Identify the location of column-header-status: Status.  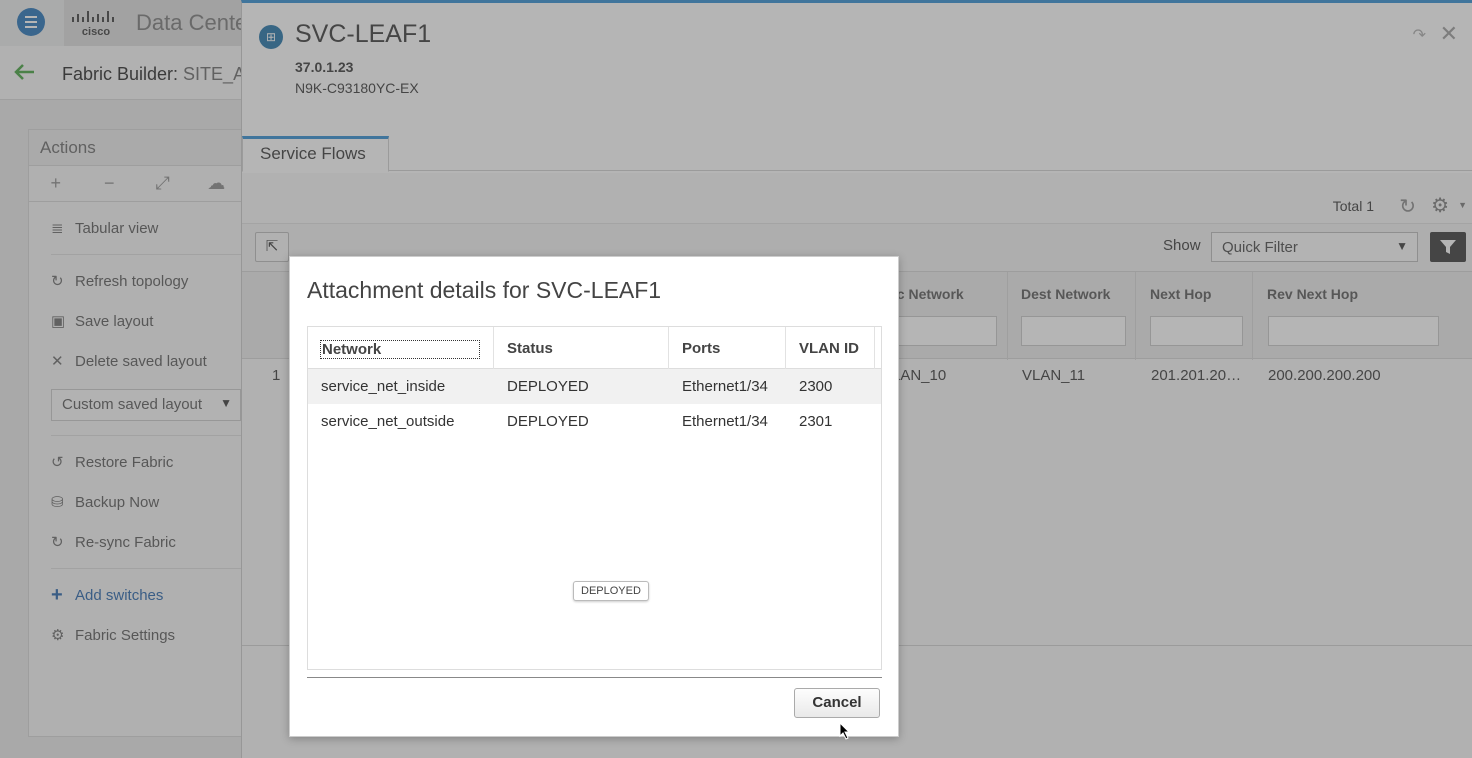
(581, 348).